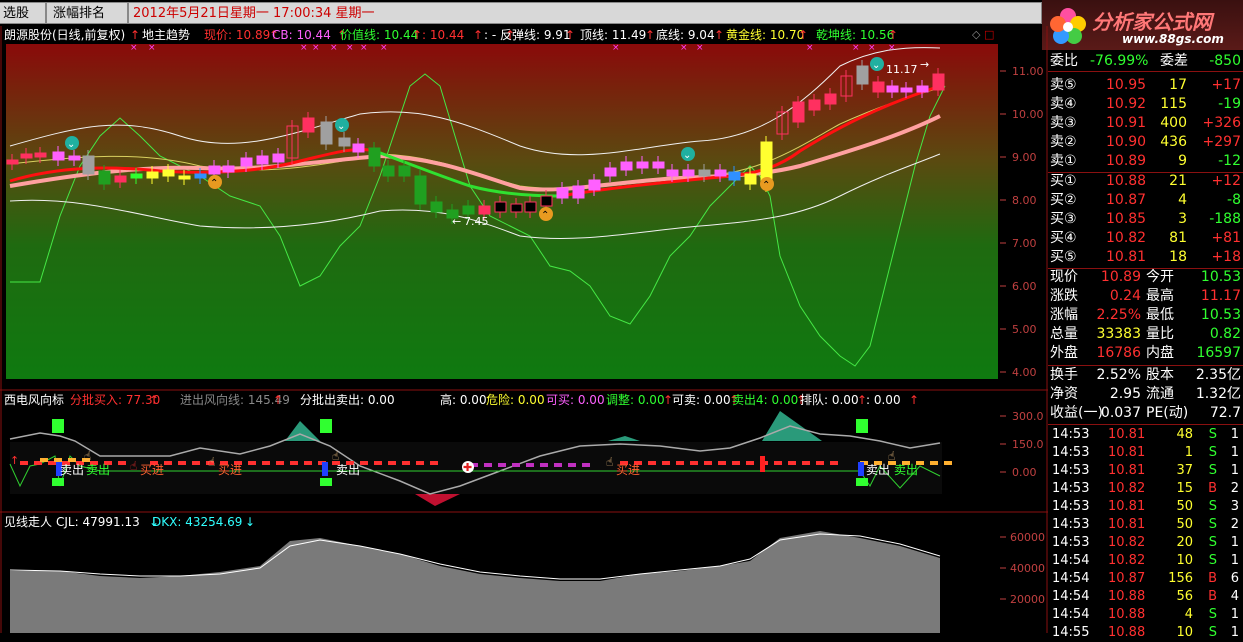  I want to click on tick-row: 14:53 10.81 50 S 3, so click(1145, 507).